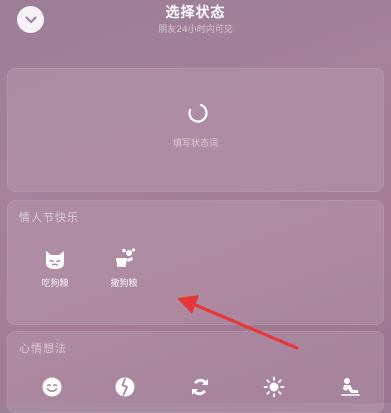 The image size is (391, 413). What do you see at coordinates (55, 284) in the screenshot?
I see `status-item-label: 吃狗粮` at bounding box center [55, 284].